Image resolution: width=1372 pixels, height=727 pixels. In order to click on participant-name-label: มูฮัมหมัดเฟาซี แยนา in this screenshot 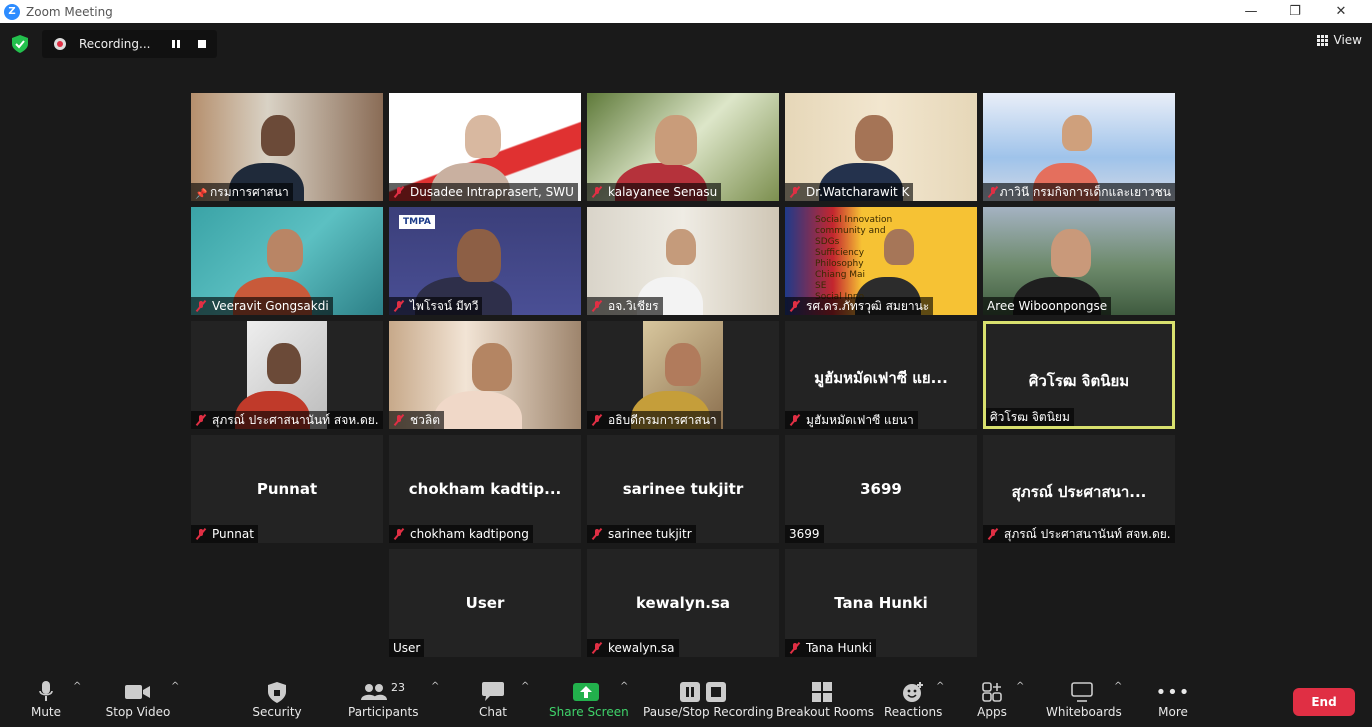, I will do `click(851, 420)`.